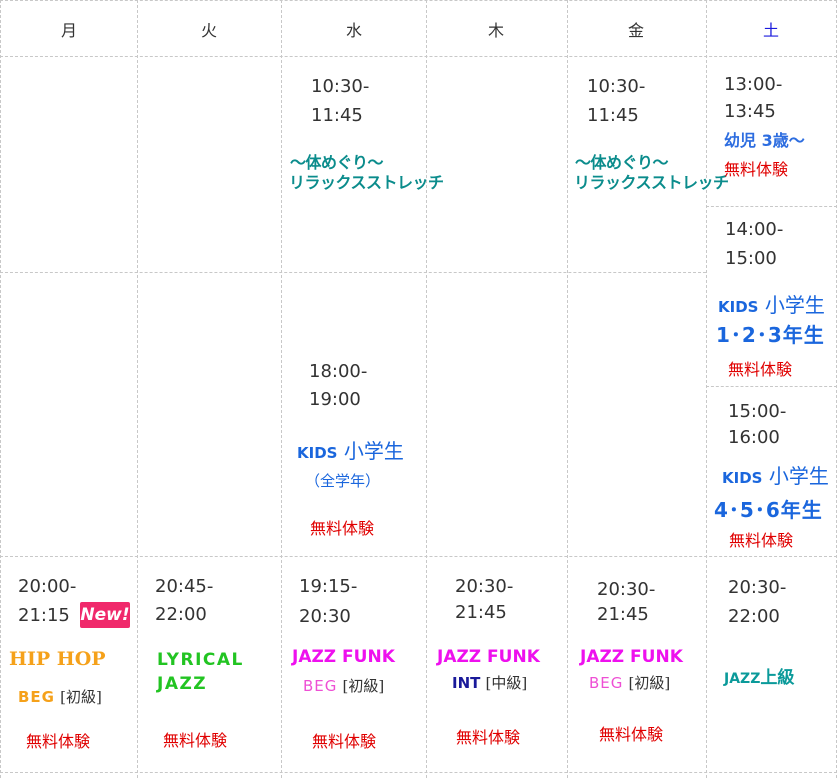 The image size is (839, 778). What do you see at coordinates (753, 84) in the screenshot?
I see `class-time-start: 13:00-` at bounding box center [753, 84].